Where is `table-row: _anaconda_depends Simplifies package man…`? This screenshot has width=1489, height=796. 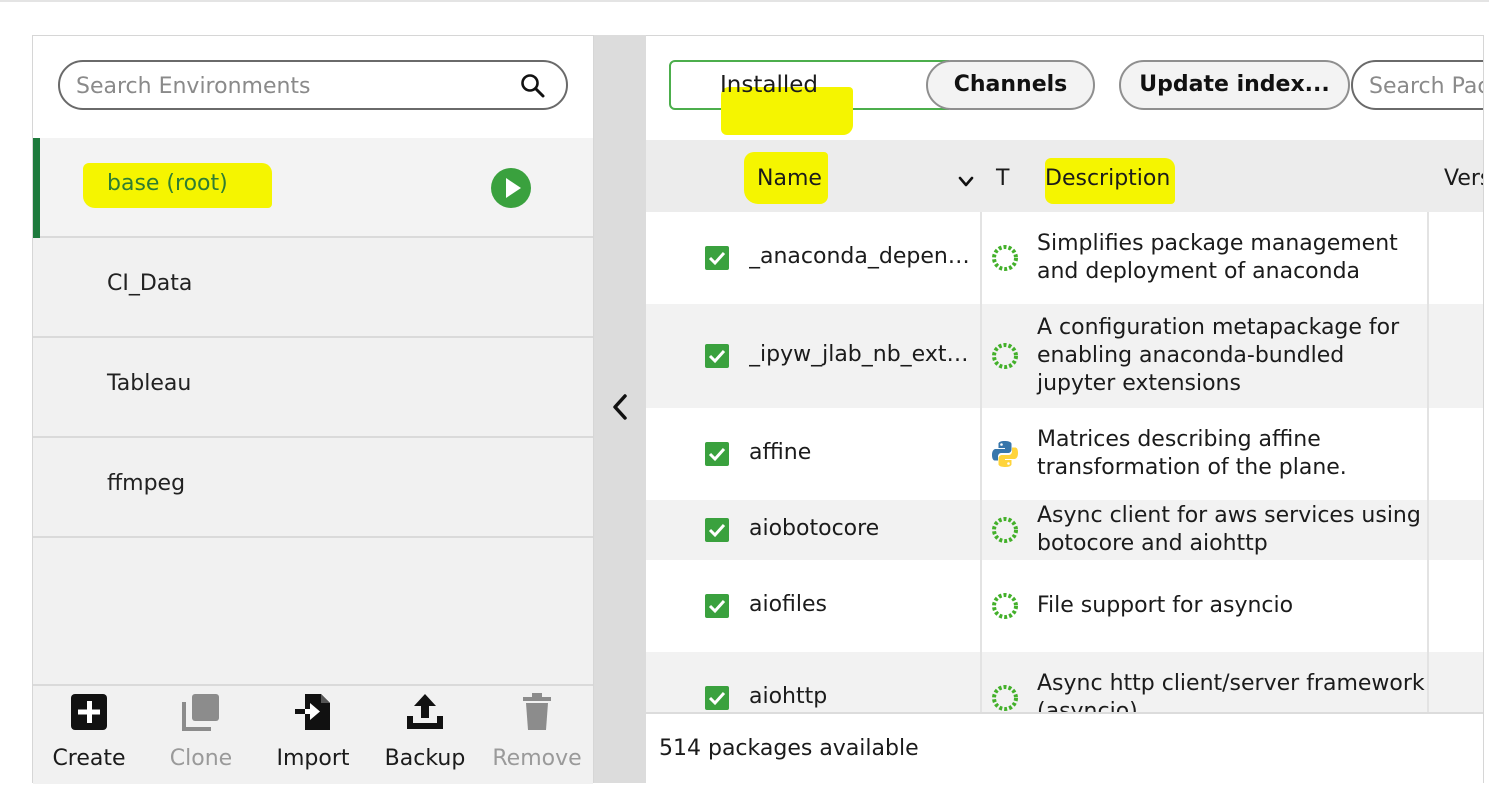 table-row: _anaconda_depends Simplifies package man… is located at coordinates (1064, 258).